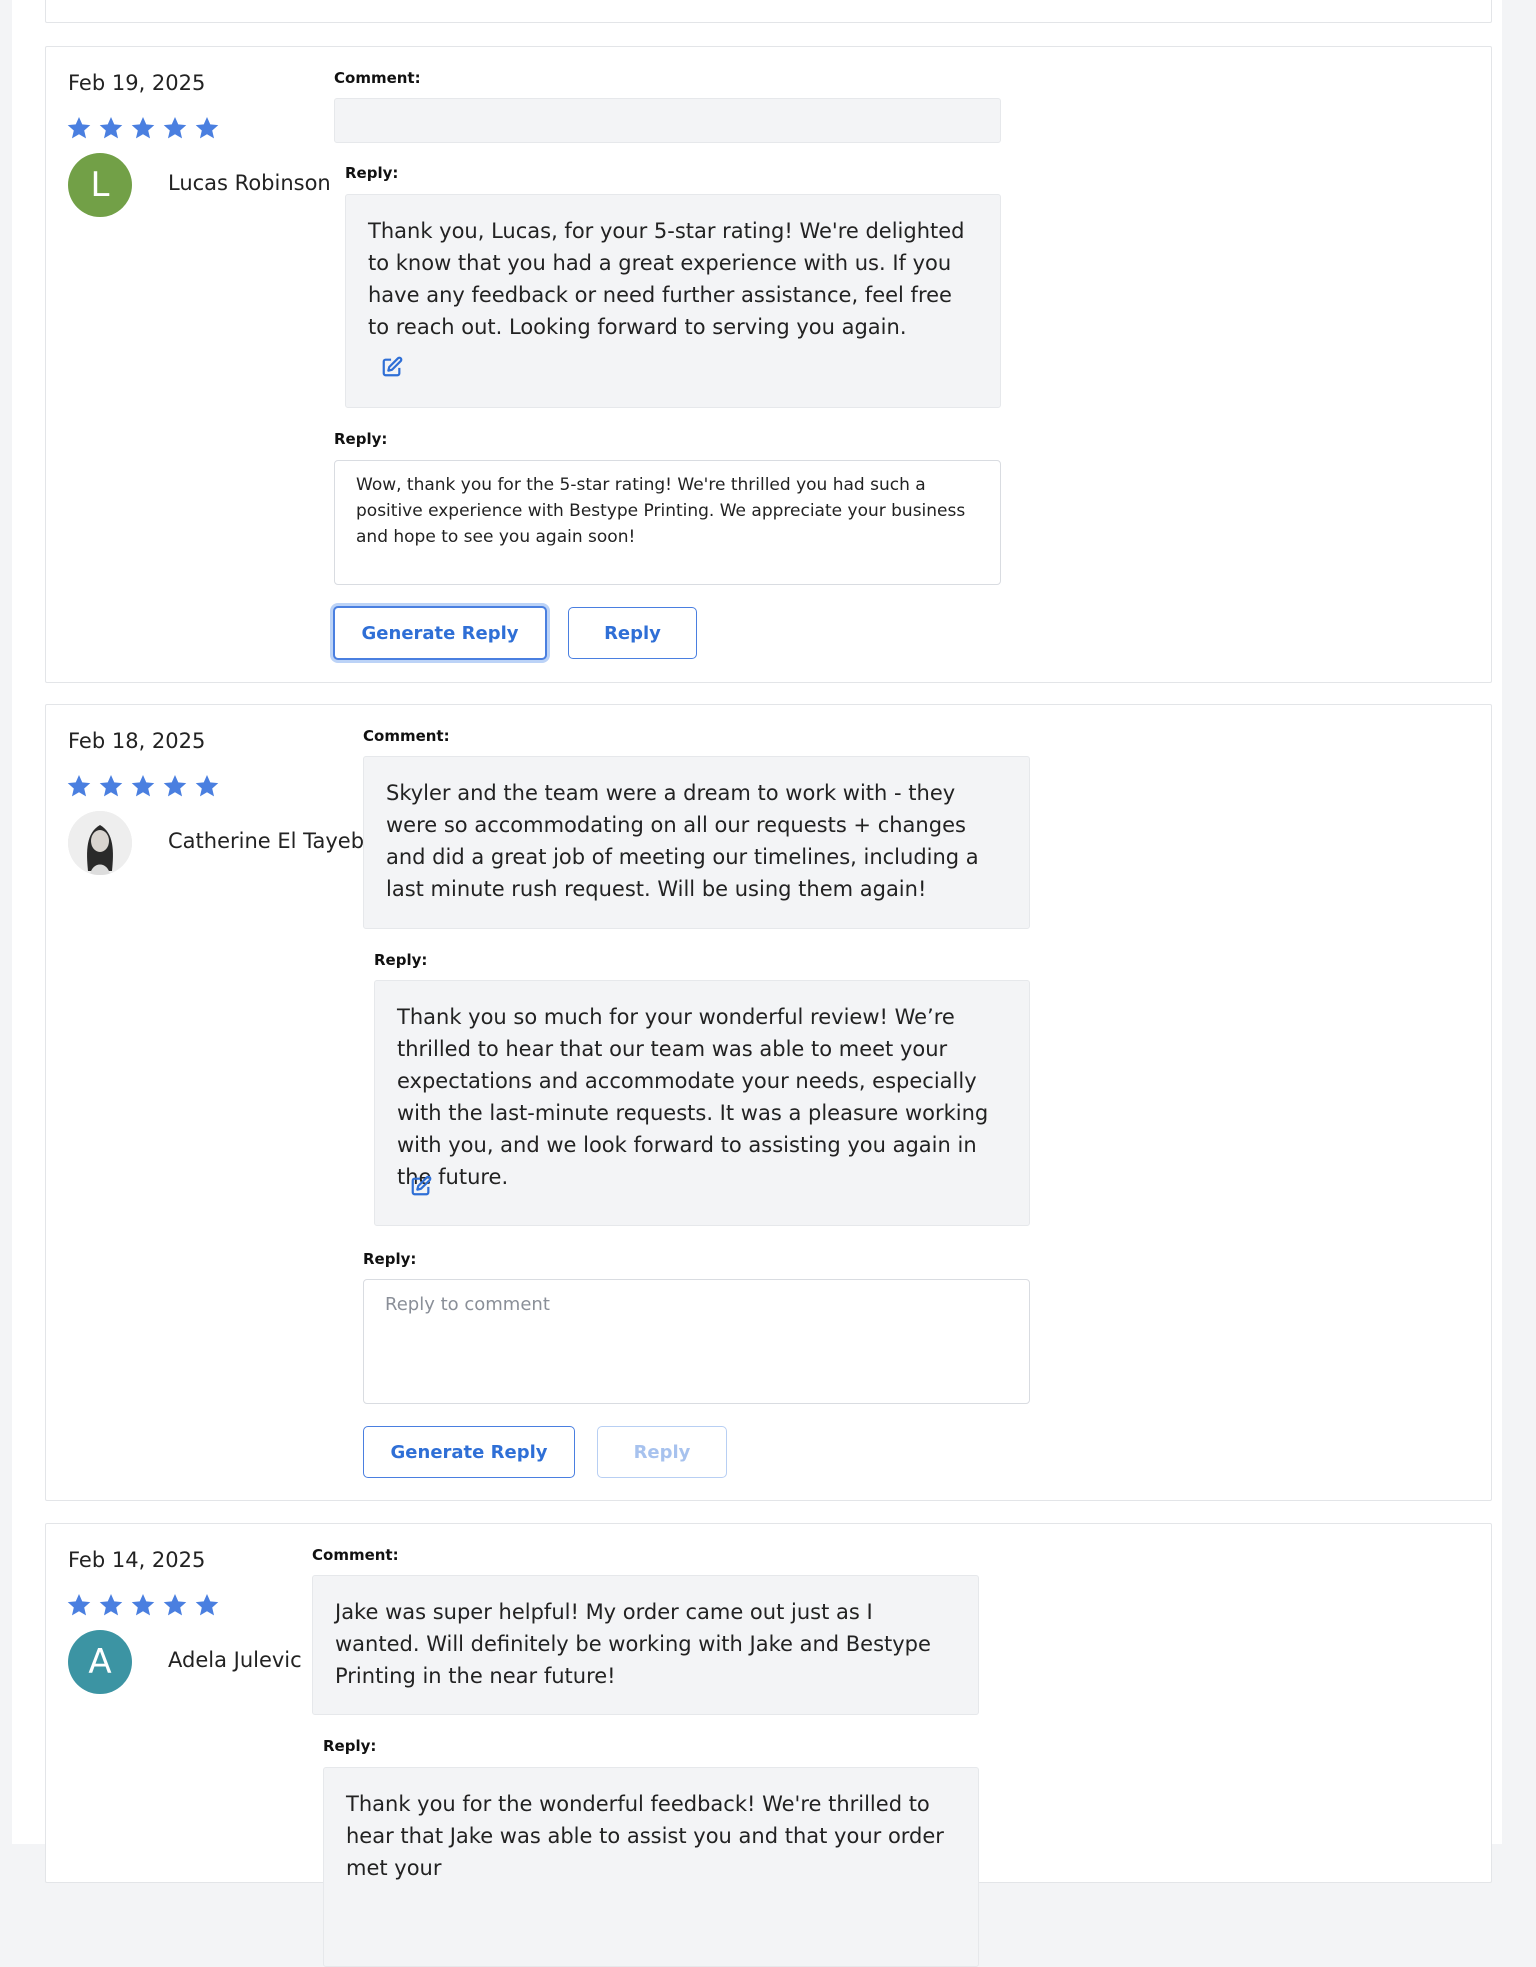 This screenshot has height=1967, width=1536. I want to click on comment-text, so click(667, 120).